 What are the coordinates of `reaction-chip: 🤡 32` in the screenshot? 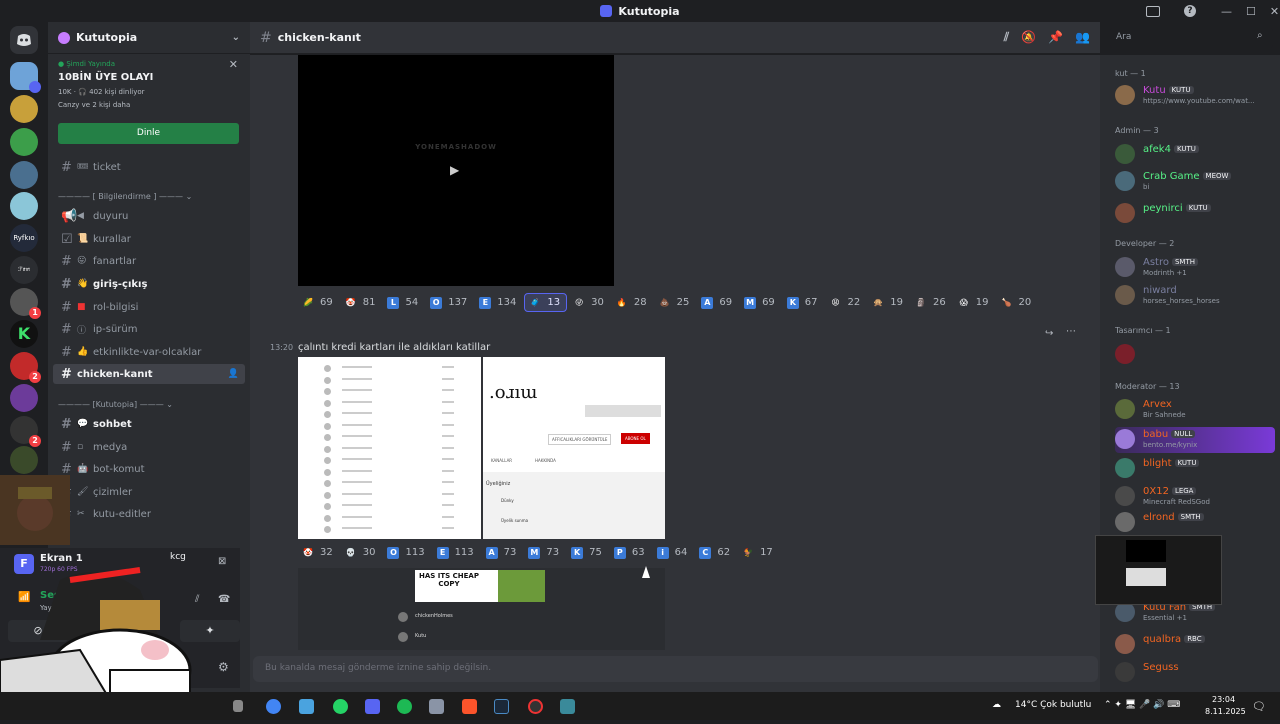 It's located at (318, 552).